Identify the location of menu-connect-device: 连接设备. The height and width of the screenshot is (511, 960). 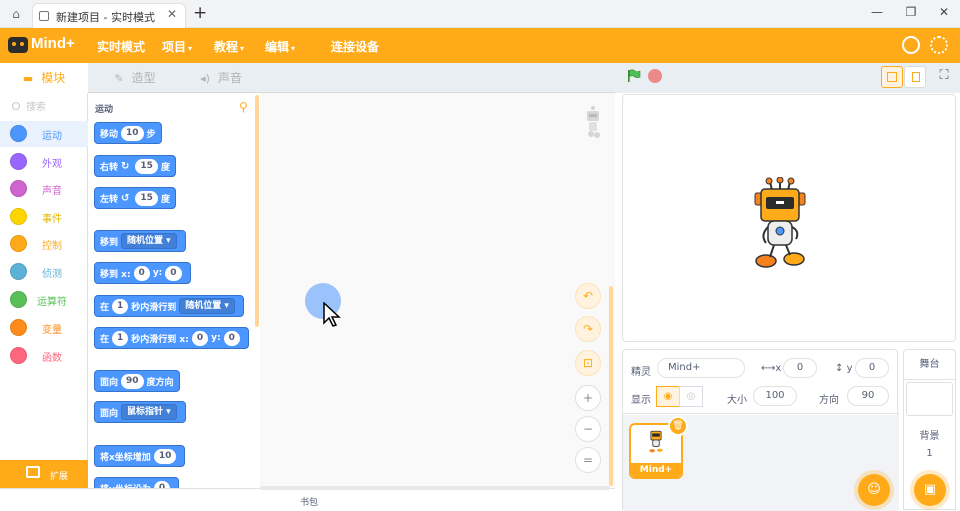
(355, 46).